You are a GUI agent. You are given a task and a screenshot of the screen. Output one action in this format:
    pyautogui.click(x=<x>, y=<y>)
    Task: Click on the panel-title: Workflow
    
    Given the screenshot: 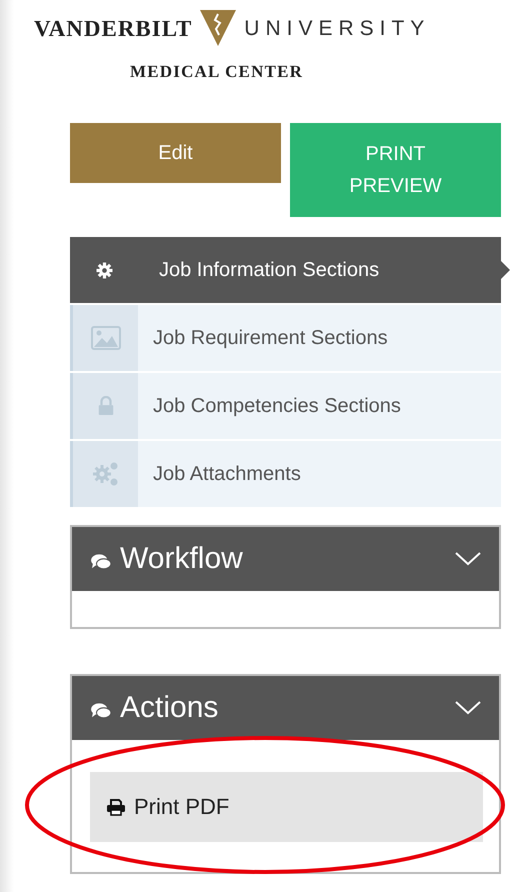 What is the action you would take?
    pyautogui.click(x=182, y=559)
    